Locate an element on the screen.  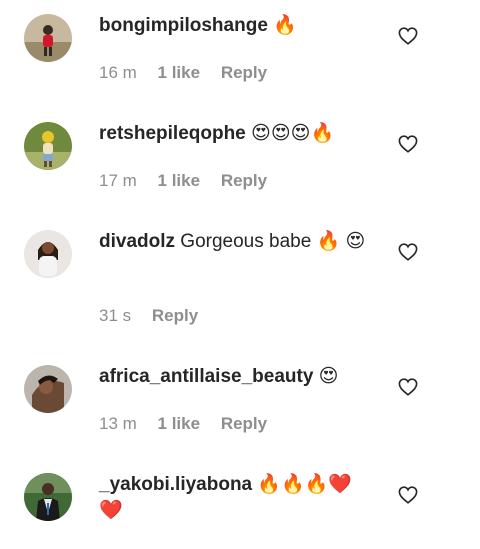
comment-username: africa_antillaise_beauty is located at coordinates (206, 376).